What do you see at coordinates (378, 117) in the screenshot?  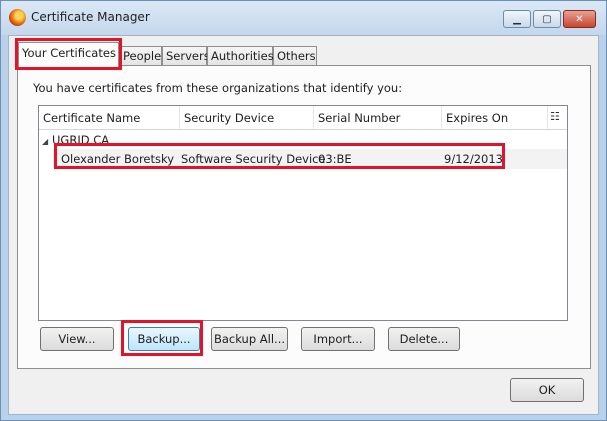 I see `column-serial-number: Serial Number` at bounding box center [378, 117].